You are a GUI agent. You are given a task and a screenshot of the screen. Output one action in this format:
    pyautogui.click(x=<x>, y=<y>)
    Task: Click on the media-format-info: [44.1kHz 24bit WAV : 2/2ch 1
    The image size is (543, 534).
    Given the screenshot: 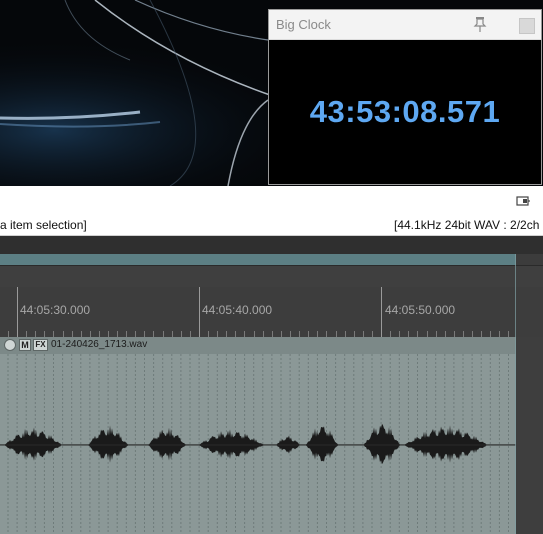 What is the action you would take?
    pyautogui.click(x=468, y=225)
    